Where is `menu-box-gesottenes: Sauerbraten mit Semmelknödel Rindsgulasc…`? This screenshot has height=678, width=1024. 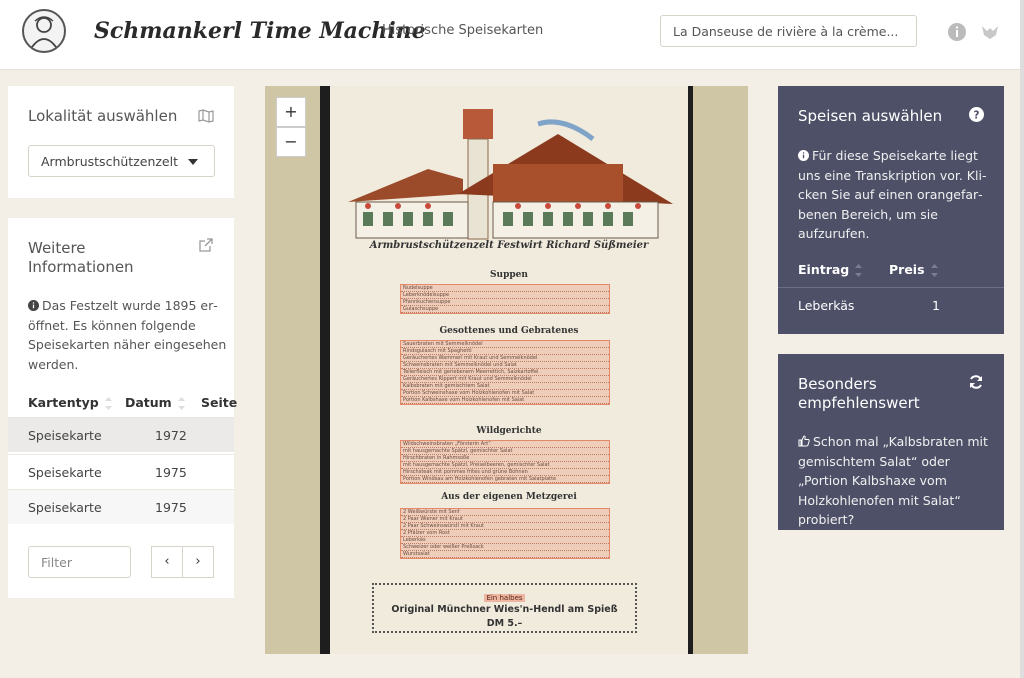 menu-box-gesottenes: Sauerbraten mit Semmelknödel Rindsgulasc… is located at coordinates (505, 372).